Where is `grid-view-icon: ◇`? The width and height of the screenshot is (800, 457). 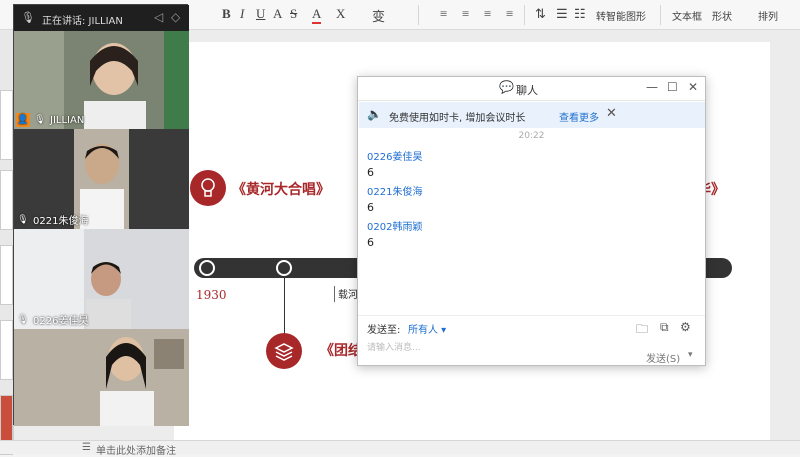
grid-view-icon: ◇ is located at coordinates (175, 17).